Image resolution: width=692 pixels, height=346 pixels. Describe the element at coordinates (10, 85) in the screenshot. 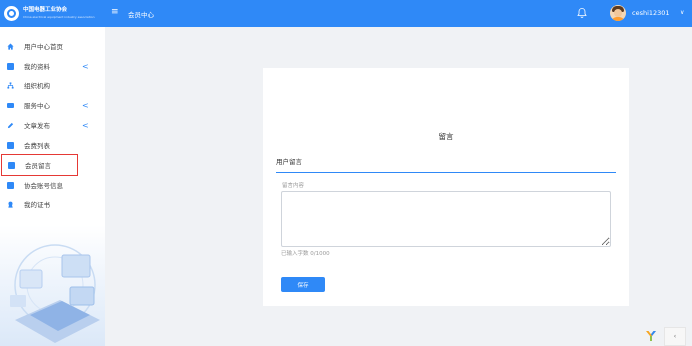

I see `org-icon` at that location.